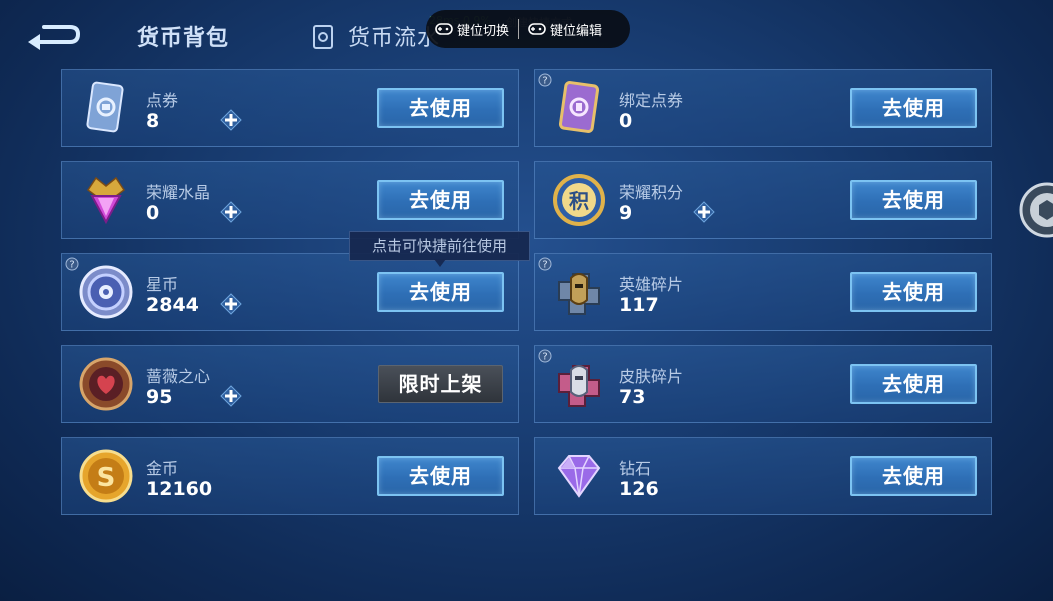 The image size is (1053, 601). What do you see at coordinates (183, 36) in the screenshot?
I see `tab-currency-bag: 货币背包` at bounding box center [183, 36].